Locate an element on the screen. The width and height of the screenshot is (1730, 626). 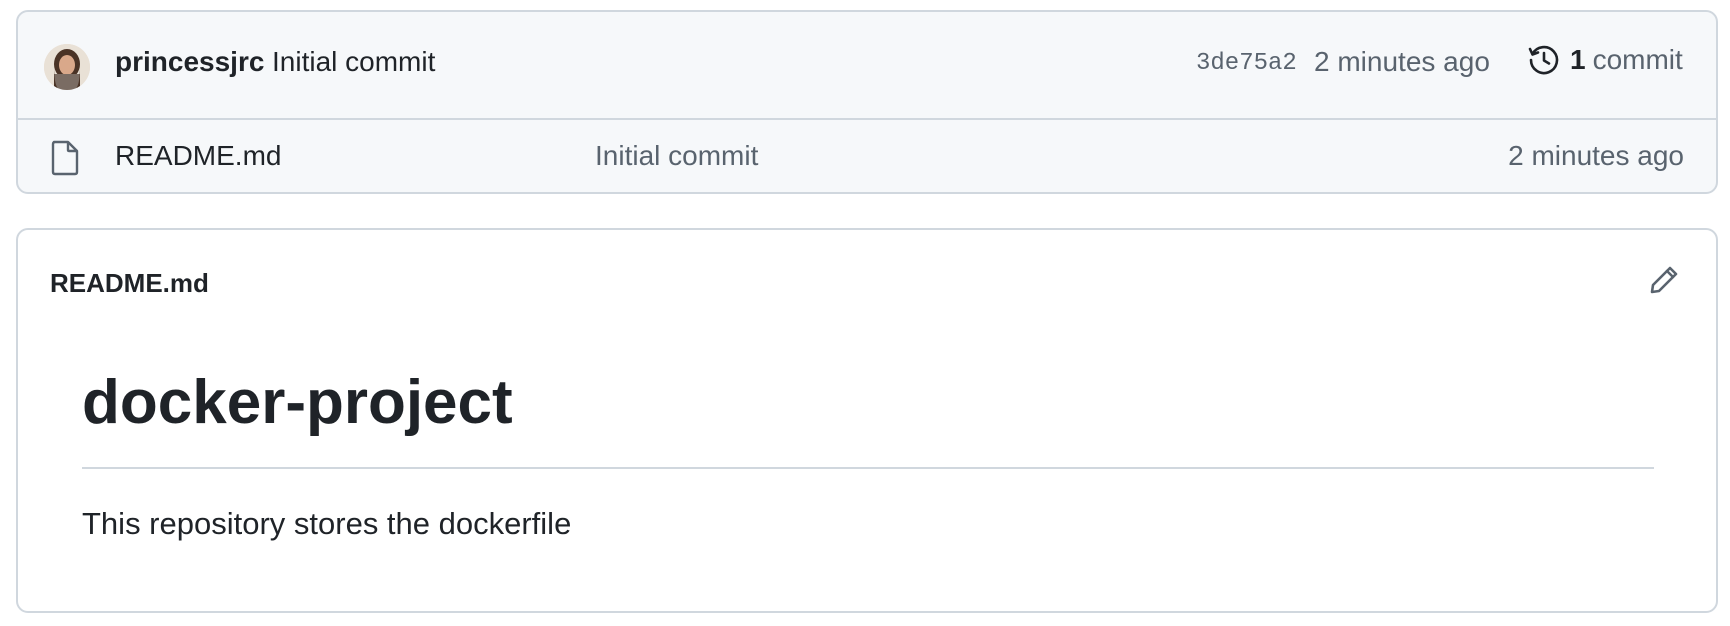
readme-paragraph: This repository stores the dockerfile is located at coordinates (327, 523).